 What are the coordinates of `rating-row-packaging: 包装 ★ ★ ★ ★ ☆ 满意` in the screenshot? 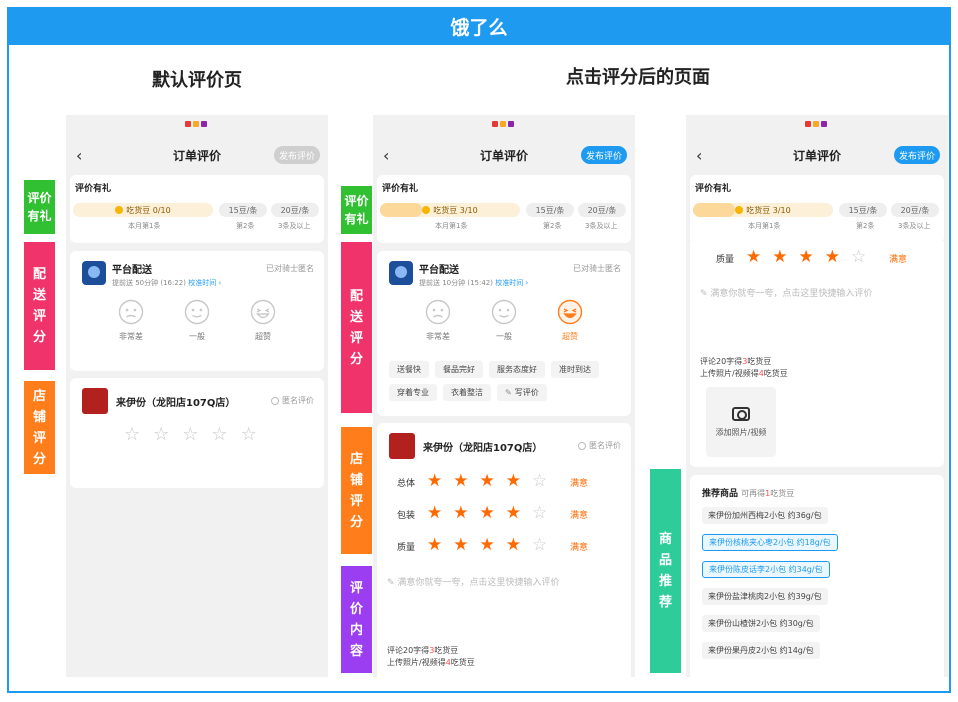 It's located at (493, 513).